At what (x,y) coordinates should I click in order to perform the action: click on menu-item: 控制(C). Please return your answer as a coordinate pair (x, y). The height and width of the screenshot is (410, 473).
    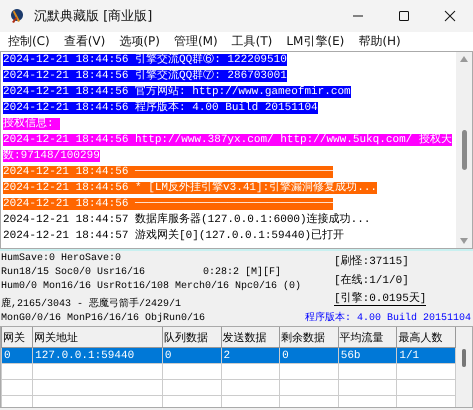
    Looking at the image, I should click on (29, 41).